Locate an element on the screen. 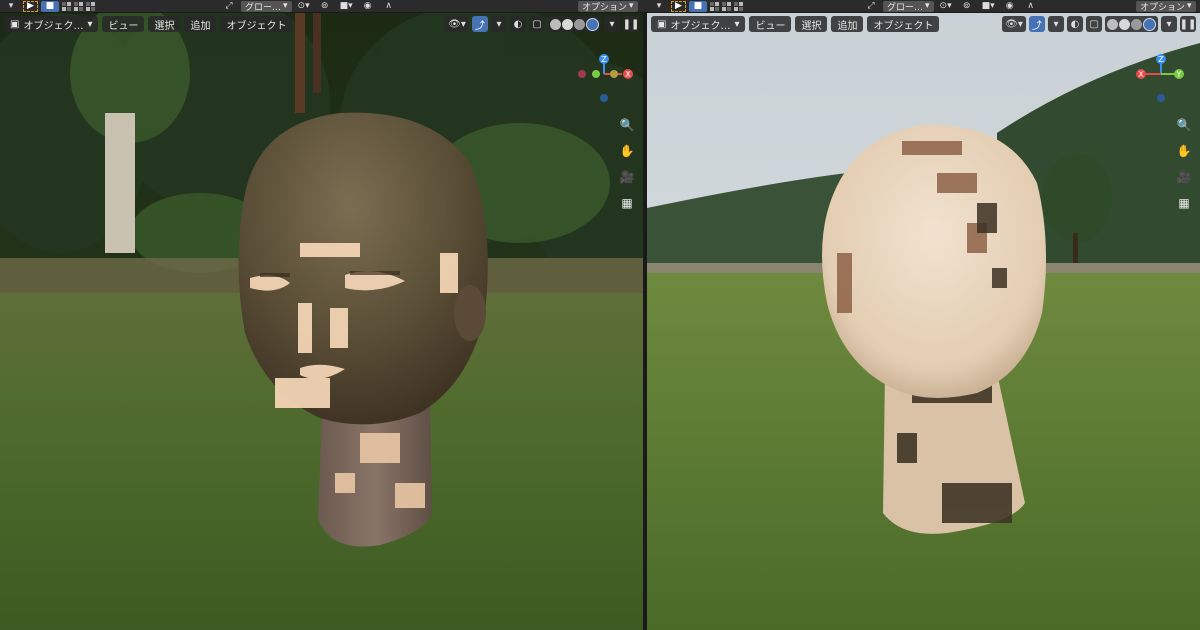 This screenshot has height=630, width=1200. axis-gizmo-right: Z X Y is located at coordinates (1163, 83).